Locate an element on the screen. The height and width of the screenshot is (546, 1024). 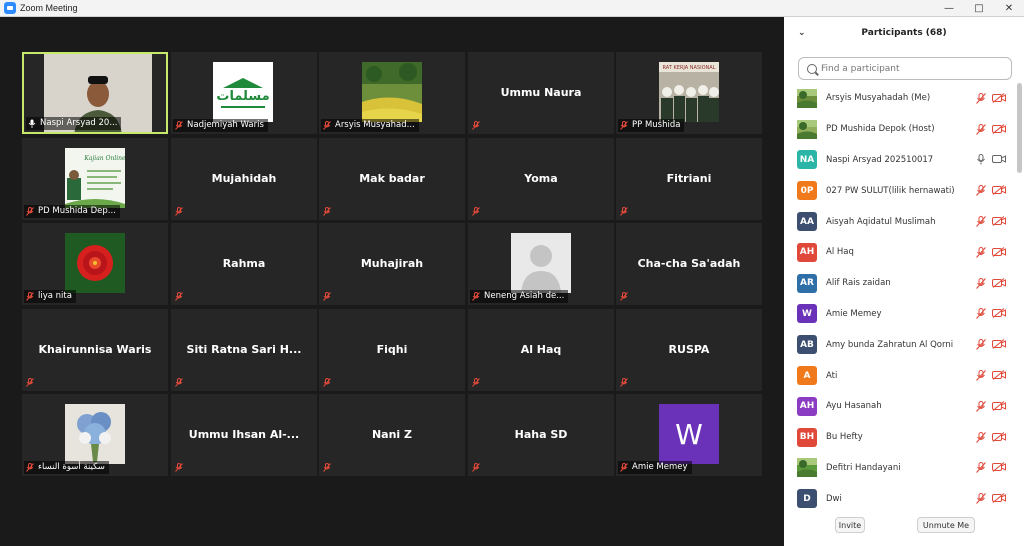
participant-row: Defitri Handayani is located at coordinates (900, 468).